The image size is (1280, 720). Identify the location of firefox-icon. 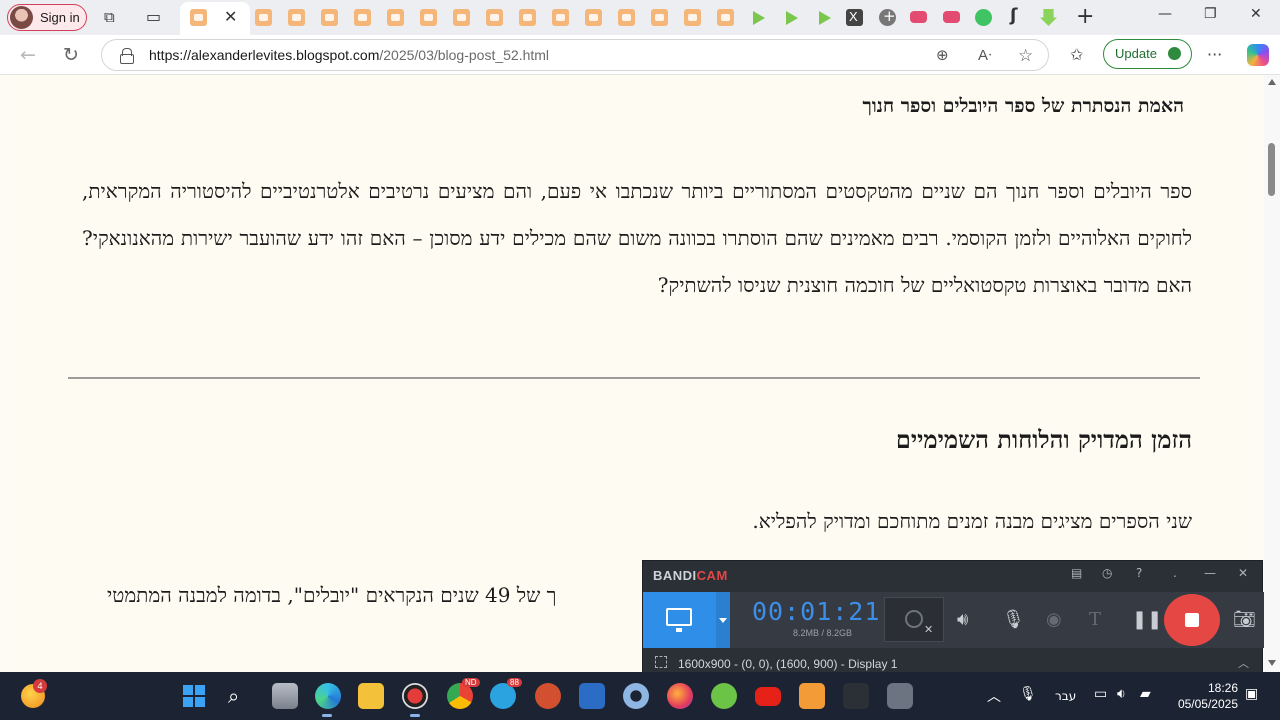
(680, 696).